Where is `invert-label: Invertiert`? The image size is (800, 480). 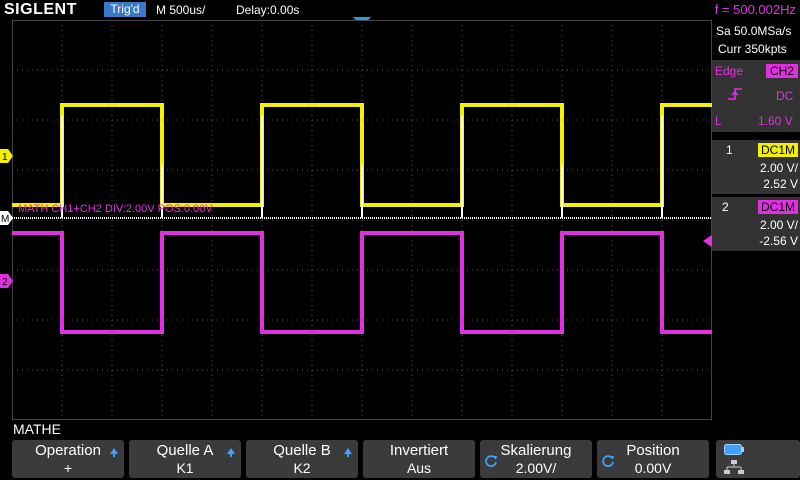 invert-label: Invertiert is located at coordinates (419, 450).